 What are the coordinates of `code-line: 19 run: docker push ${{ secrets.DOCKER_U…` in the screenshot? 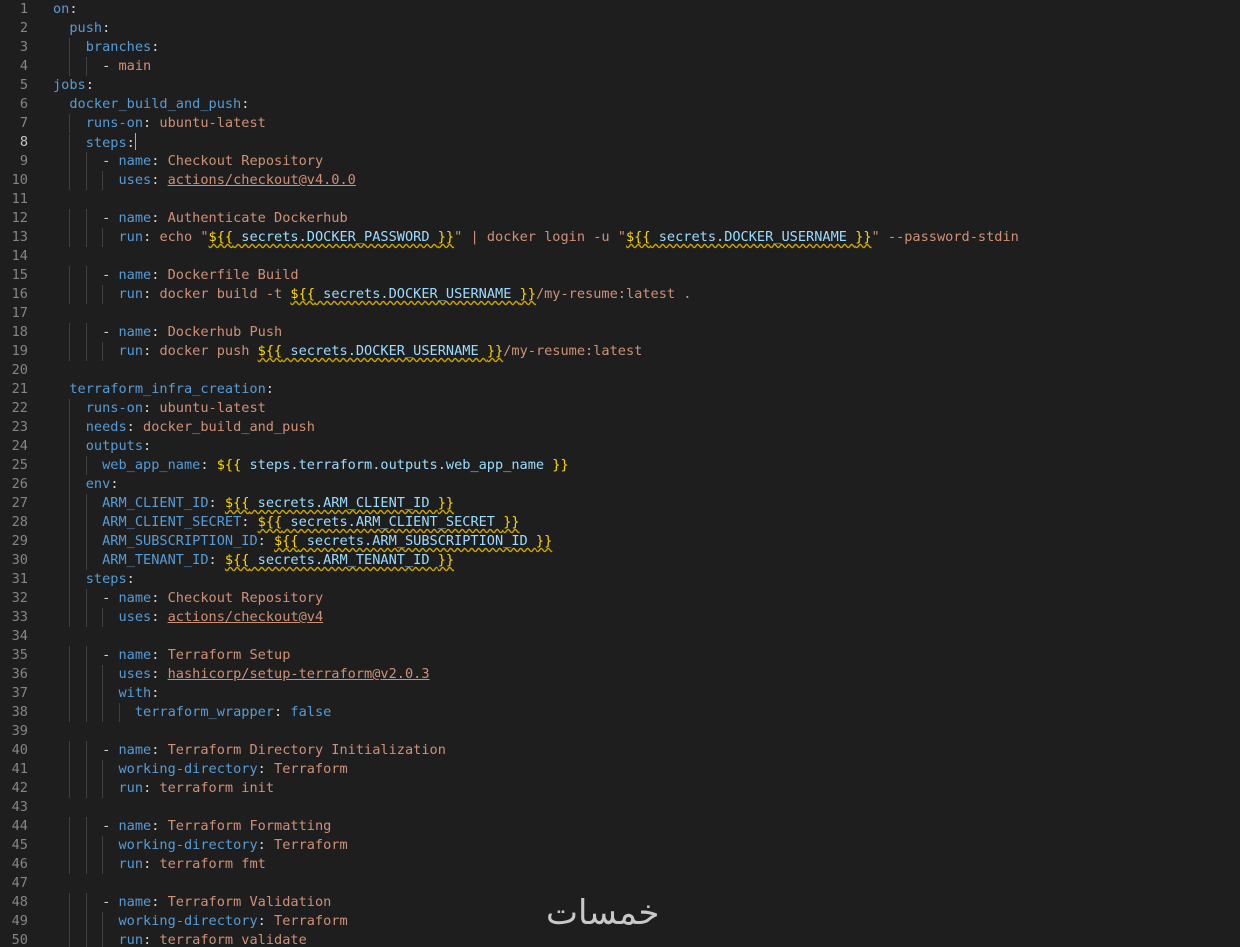 It's located at (620, 351).